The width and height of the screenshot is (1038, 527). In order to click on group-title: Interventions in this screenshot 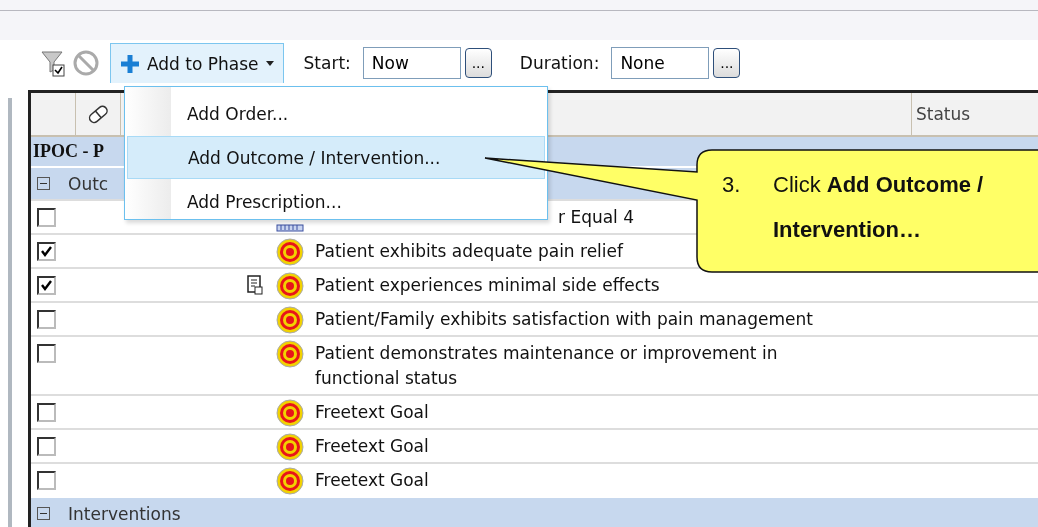, I will do `click(124, 513)`.